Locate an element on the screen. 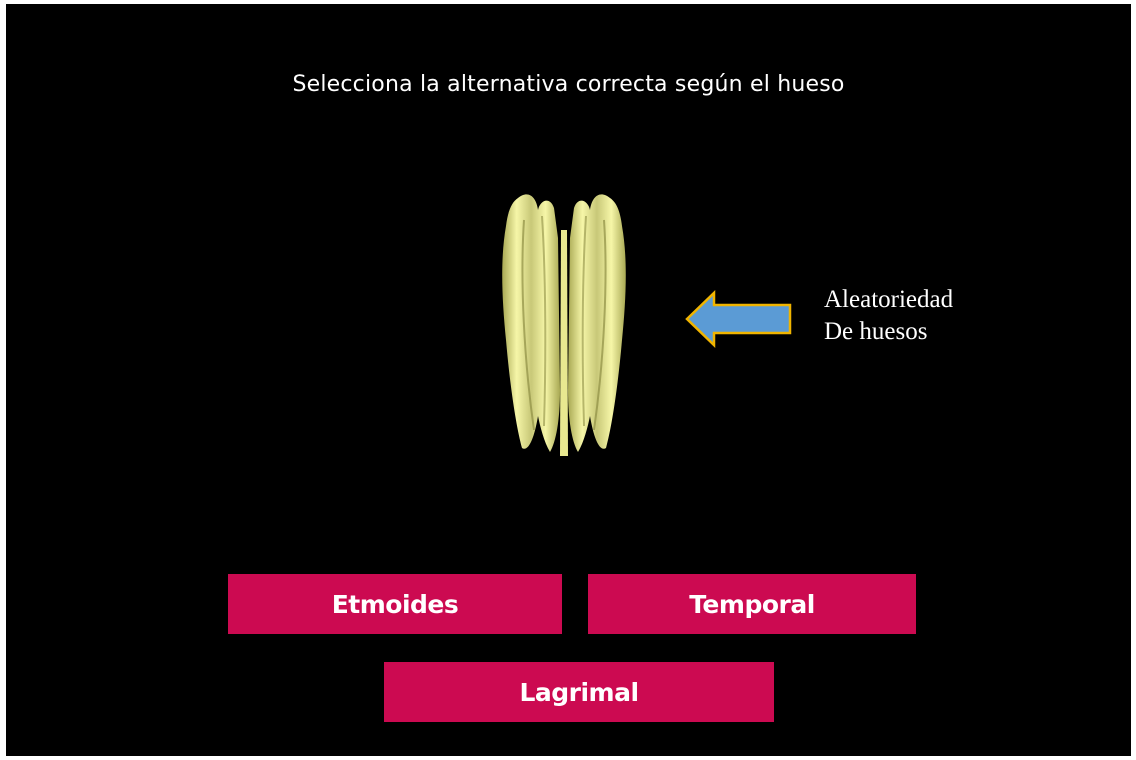 The height and width of the screenshot is (760, 1136). annotation-text: Aleatoriedad De huesos is located at coordinates (888, 316).